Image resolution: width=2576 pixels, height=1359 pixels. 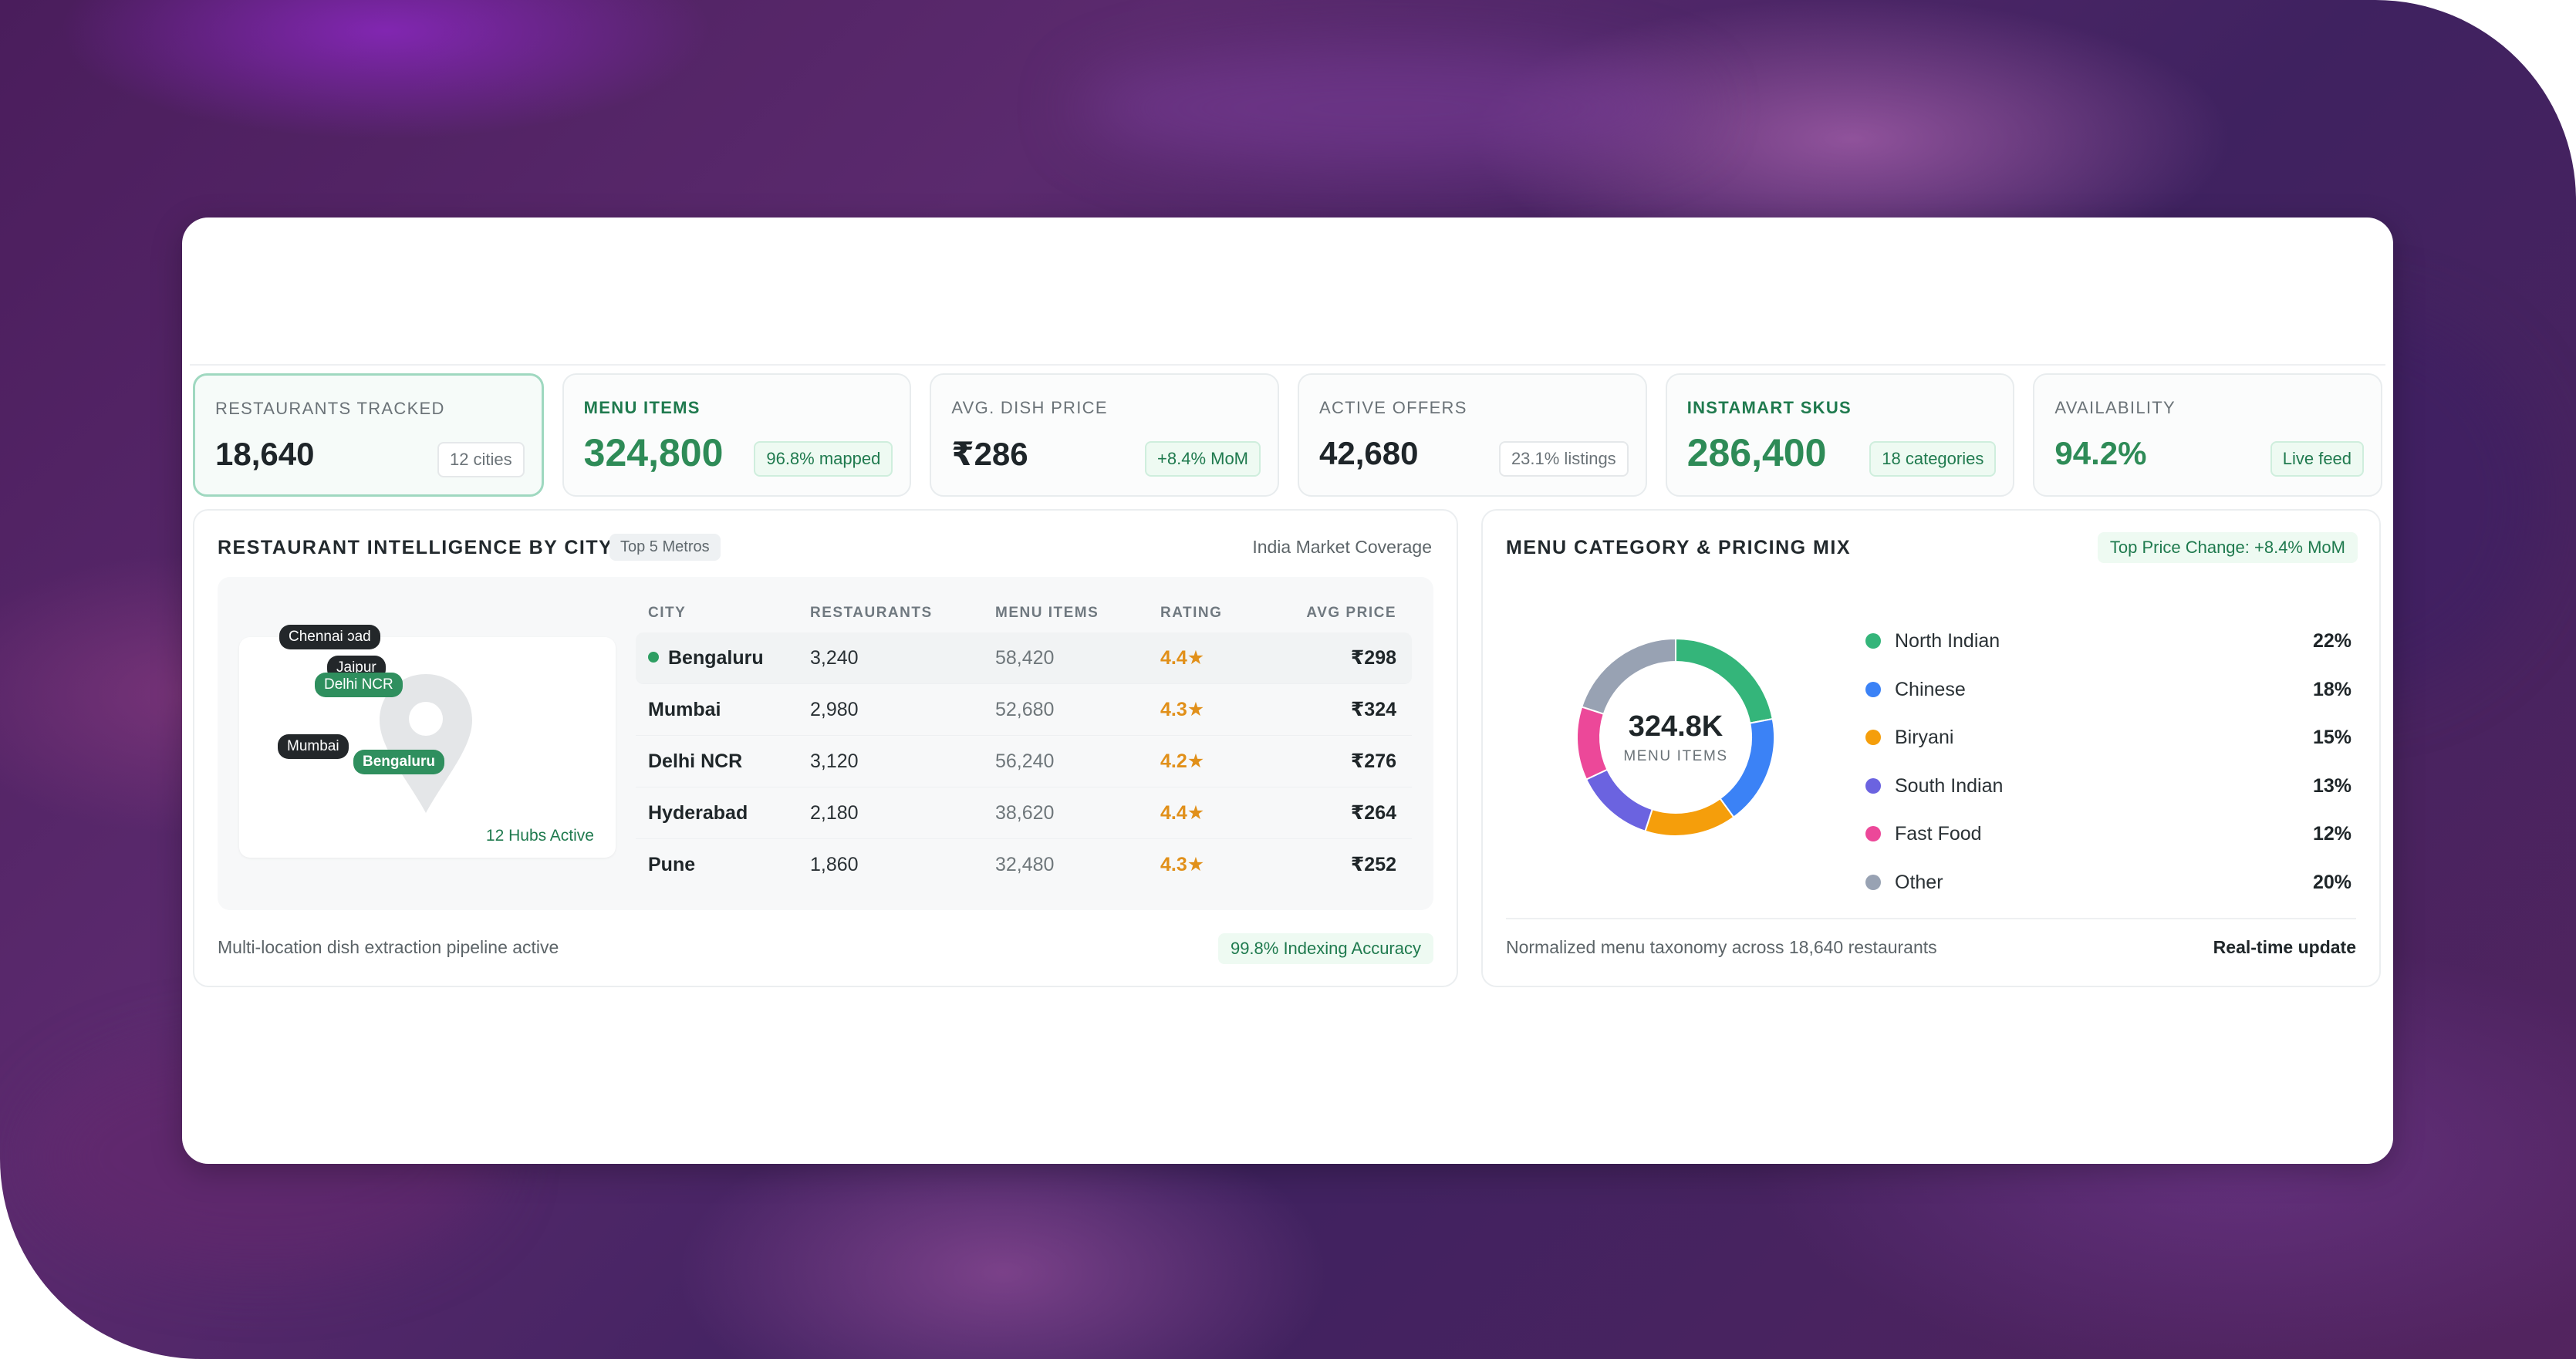 I want to click on donut-chart: 324.8K MENU ITEMS, so click(x=1676, y=737).